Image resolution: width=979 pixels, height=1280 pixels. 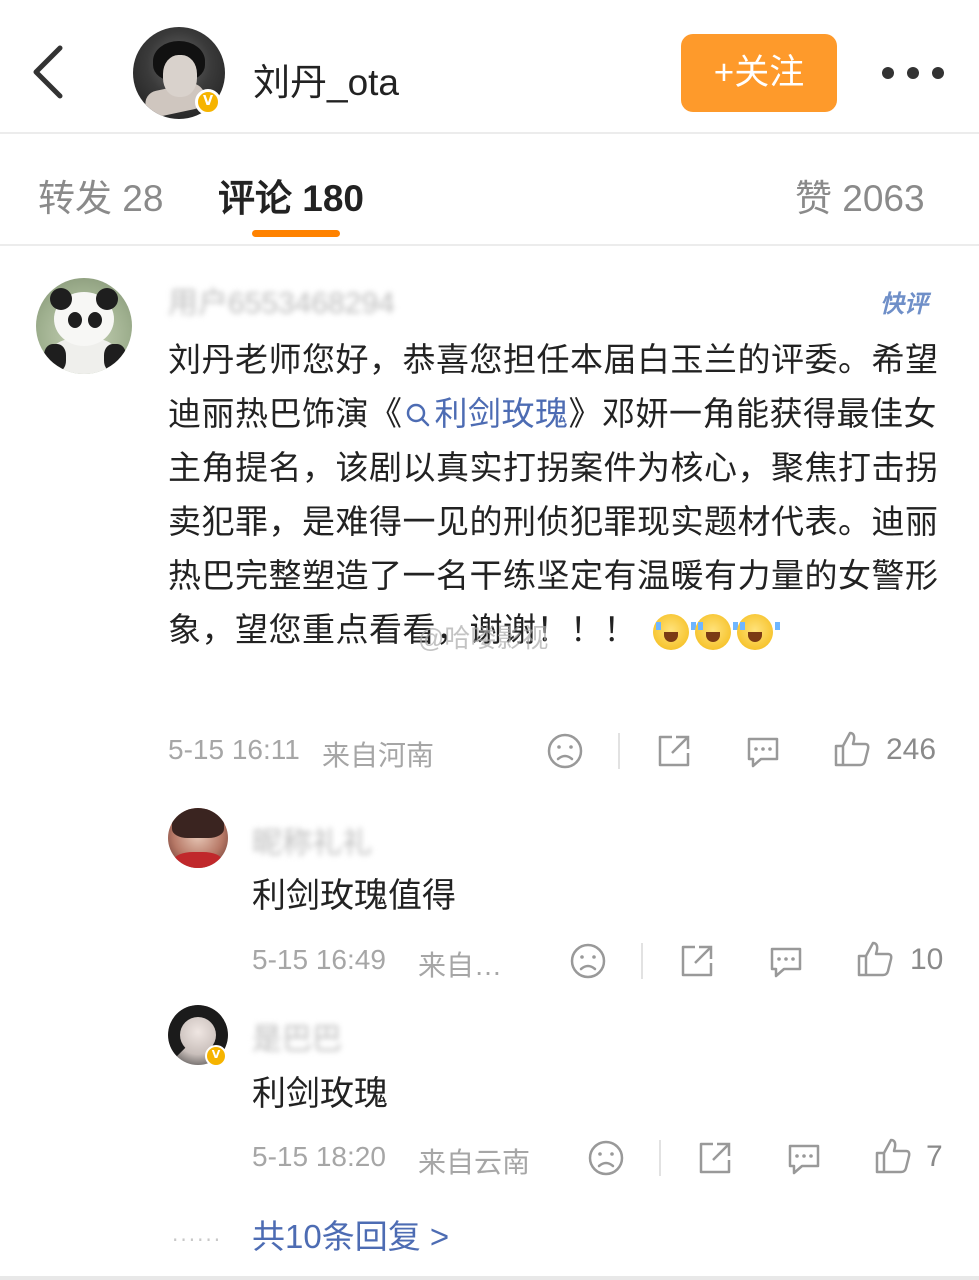 What do you see at coordinates (489, 1278) in the screenshot?
I see `bottom-divider` at bounding box center [489, 1278].